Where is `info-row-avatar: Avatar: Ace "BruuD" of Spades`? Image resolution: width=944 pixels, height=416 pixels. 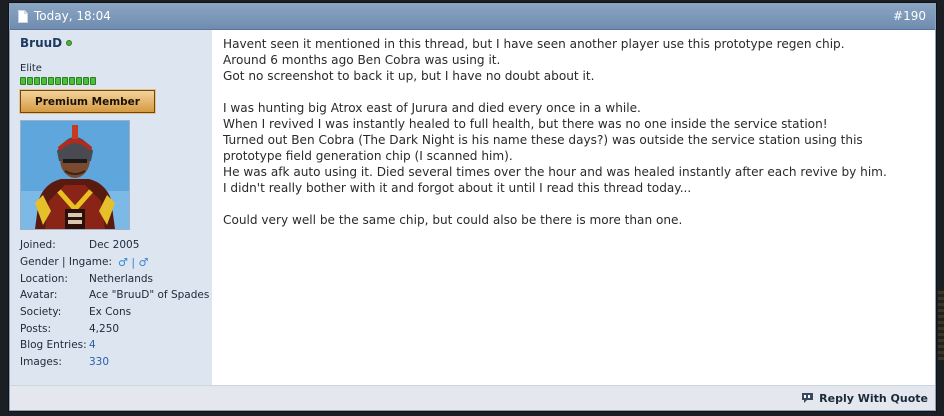
info-row-avatar: Avatar: Ace "BruuD" of Spades is located at coordinates (116, 295).